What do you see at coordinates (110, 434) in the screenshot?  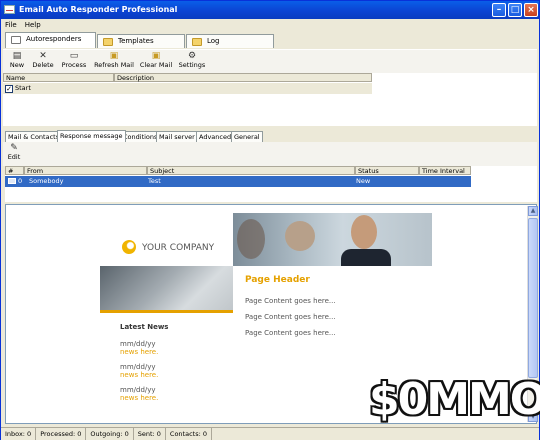 I see `status-outgoing: Outgoing: 0` at bounding box center [110, 434].